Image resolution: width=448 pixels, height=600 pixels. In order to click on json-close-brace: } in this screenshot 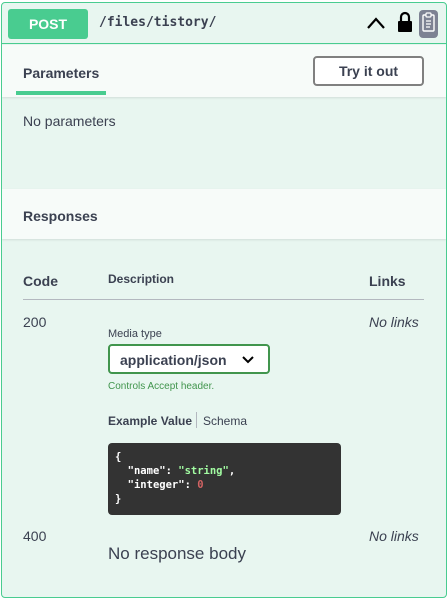, I will do `click(118, 499)`.